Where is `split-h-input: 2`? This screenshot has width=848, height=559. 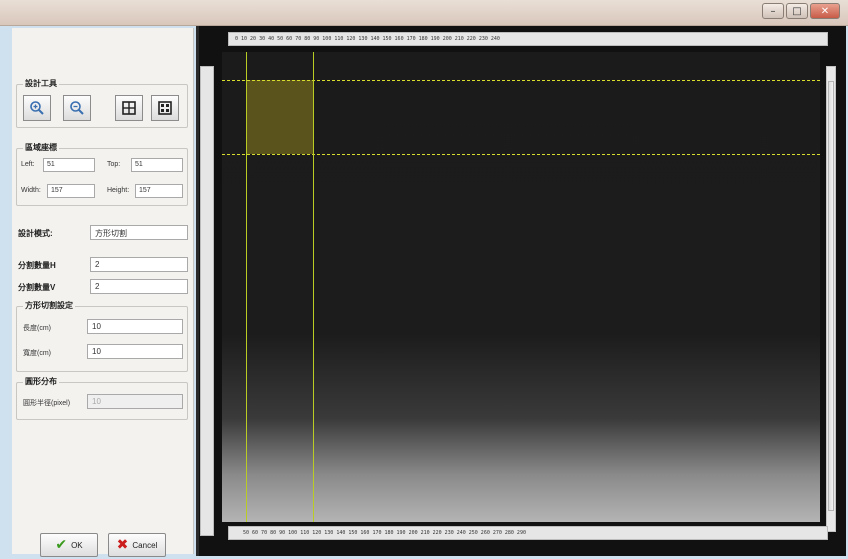
split-h-input: 2 is located at coordinates (139, 264).